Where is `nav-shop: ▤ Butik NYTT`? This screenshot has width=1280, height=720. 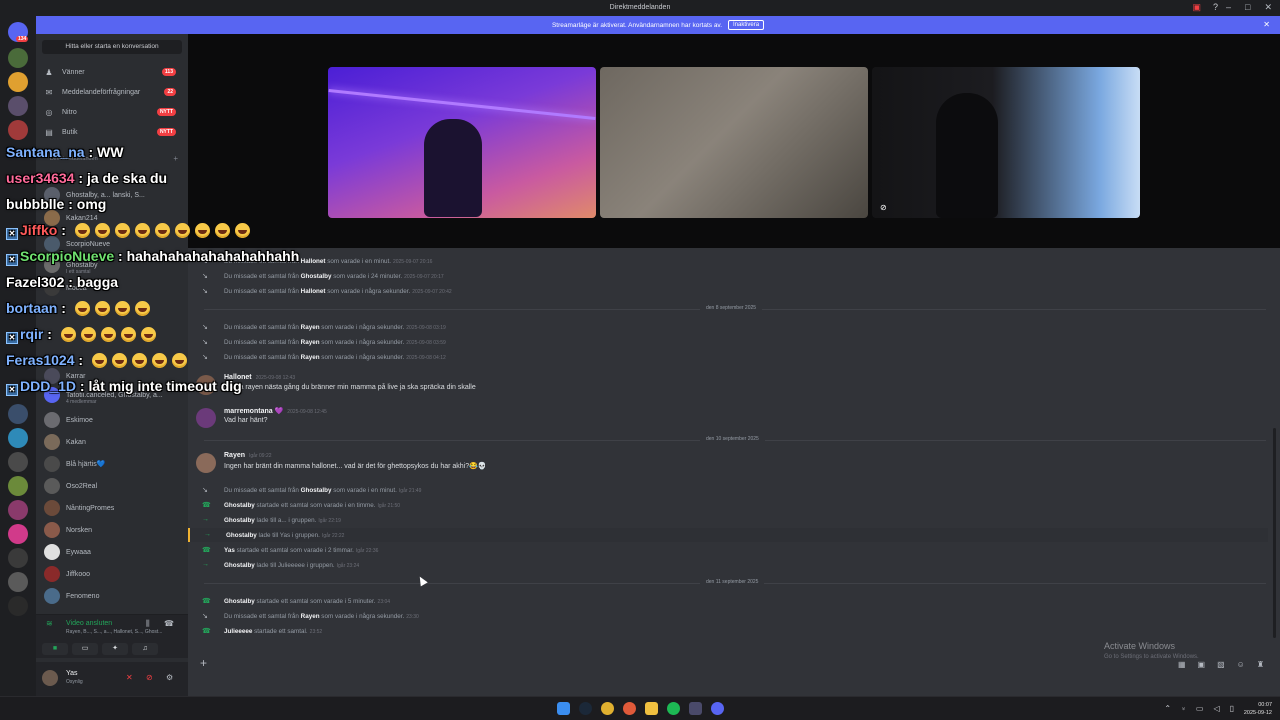
nav-shop: ▤ Butik NYTT is located at coordinates (112, 132).